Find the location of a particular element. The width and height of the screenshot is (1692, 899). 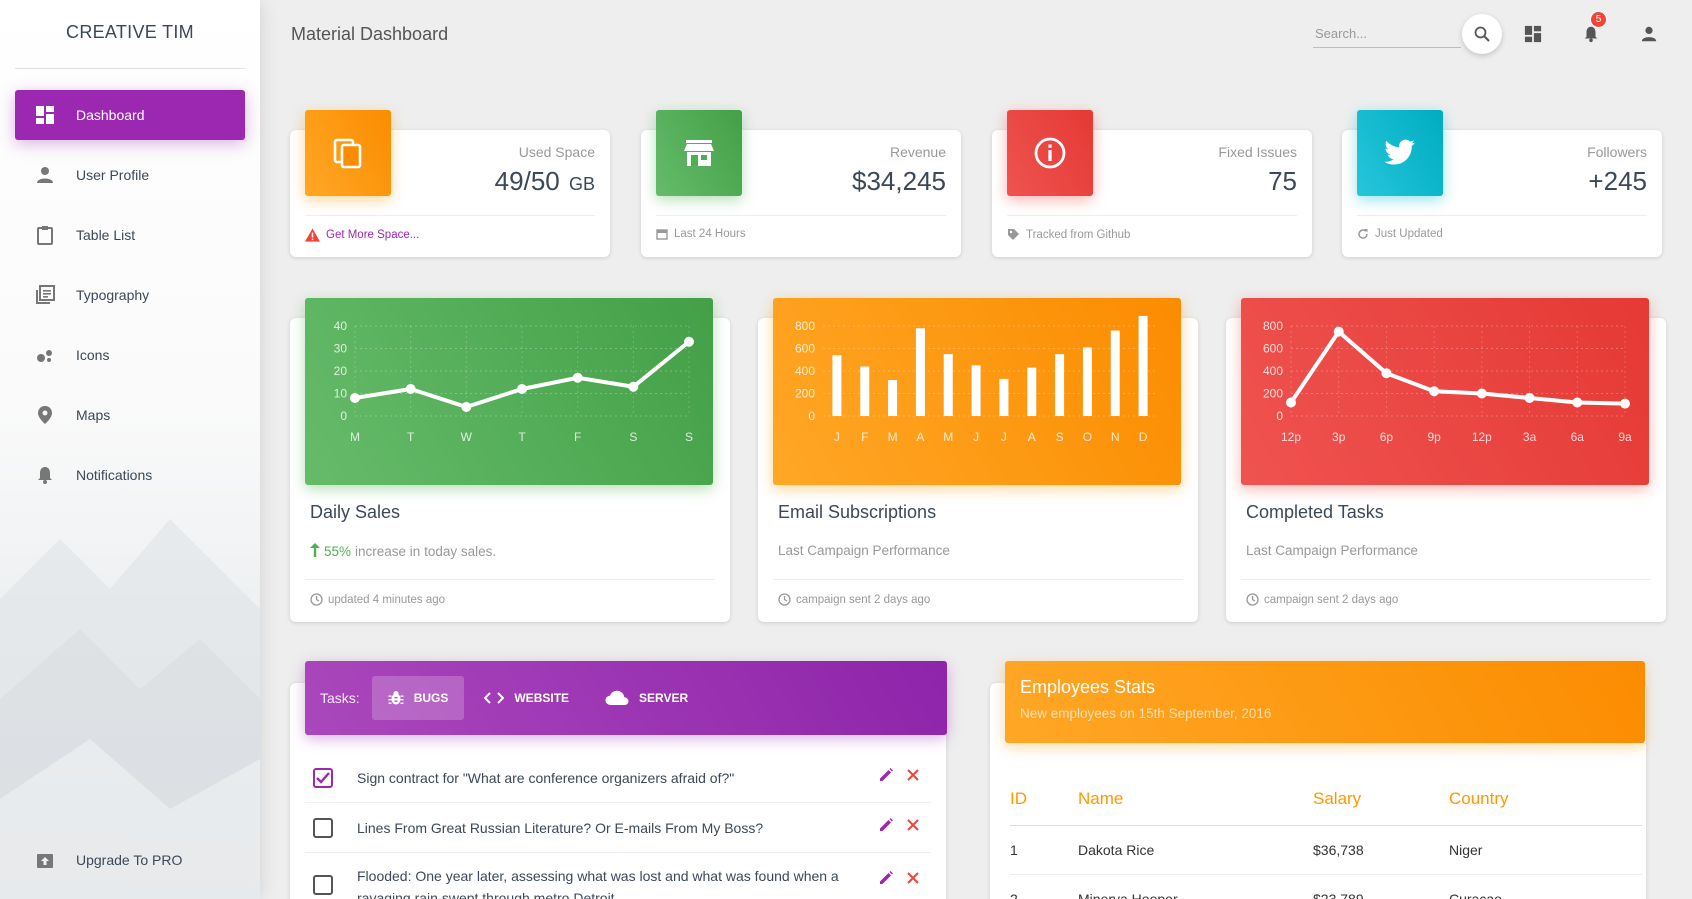

sidebar-item-label: Table List is located at coordinates (106, 235).